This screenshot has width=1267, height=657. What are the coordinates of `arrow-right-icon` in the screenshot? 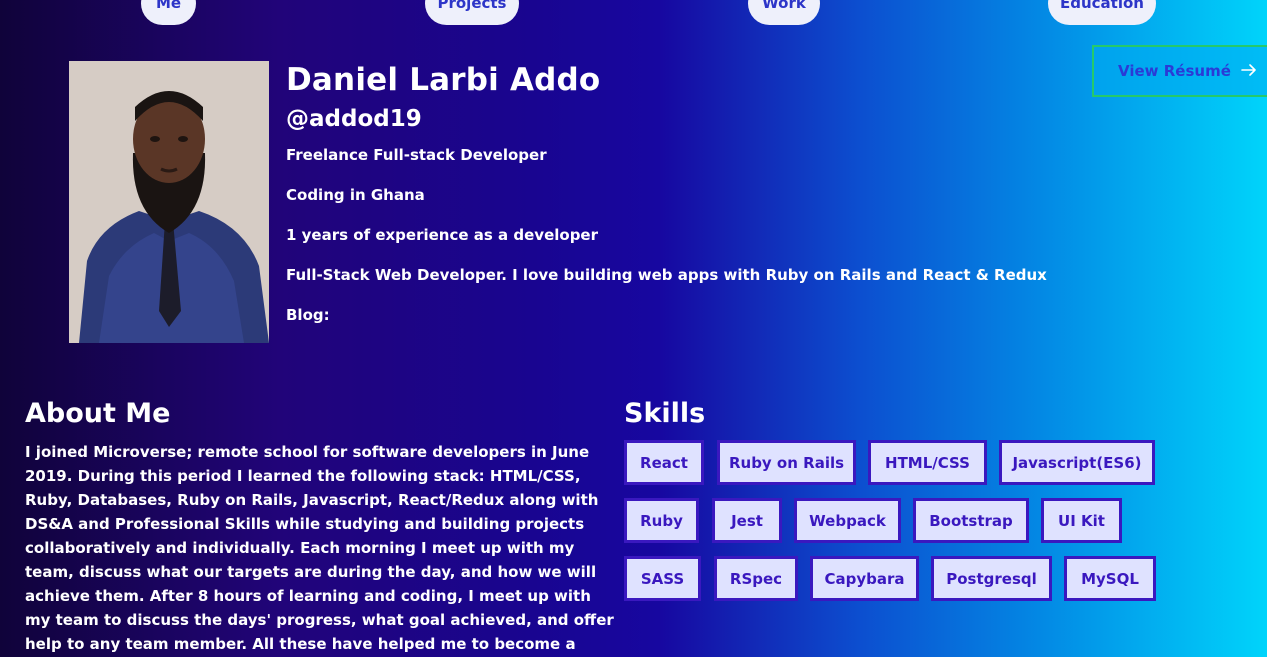 It's located at (1249, 71).